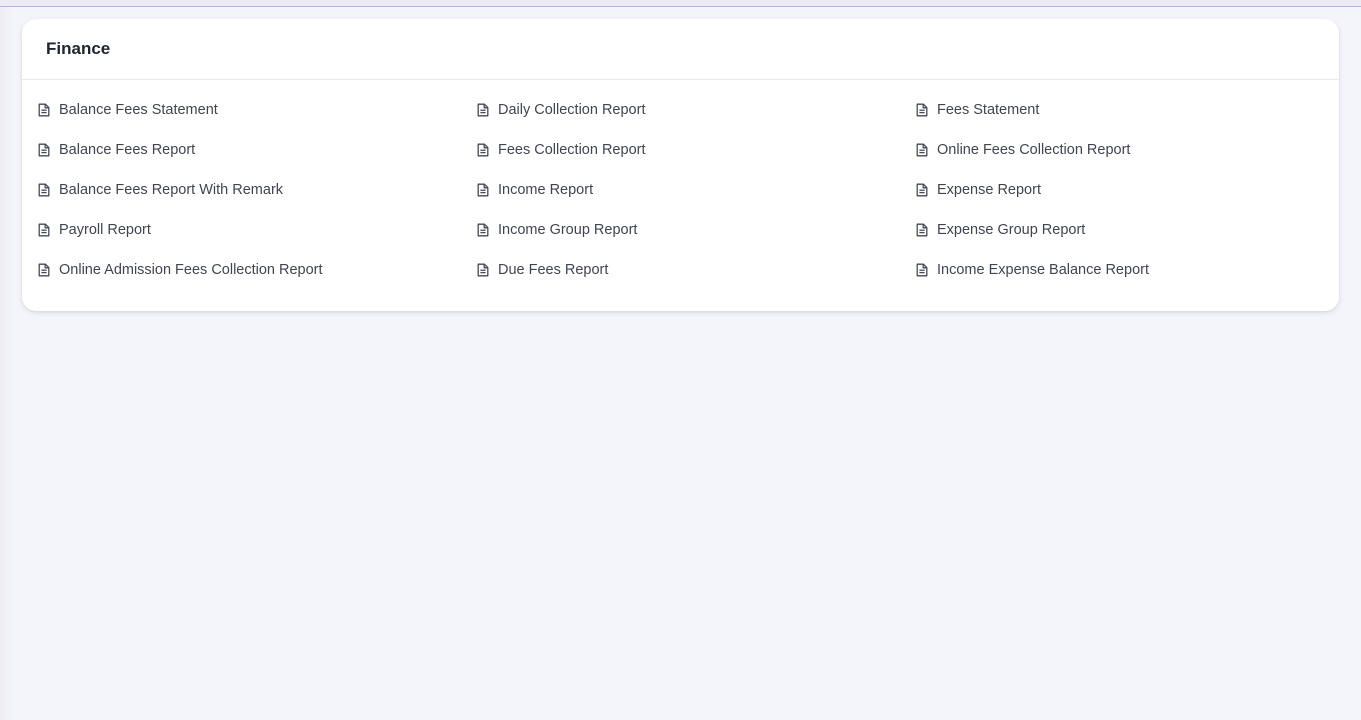  Describe the element at coordinates (988, 110) in the screenshot. I see `report-link-label: Fees Statement` at that location.